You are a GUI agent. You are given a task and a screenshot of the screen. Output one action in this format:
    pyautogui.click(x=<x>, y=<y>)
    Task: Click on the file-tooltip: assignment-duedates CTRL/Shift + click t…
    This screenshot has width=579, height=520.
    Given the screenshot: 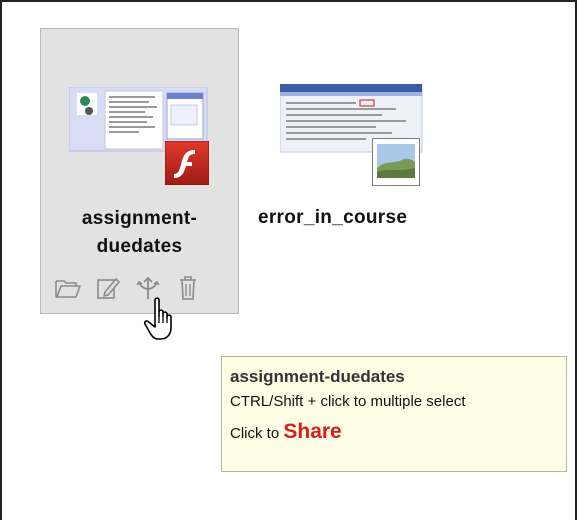 What is the action you would take?
    pyautogui.click(x=394, y=414)
    